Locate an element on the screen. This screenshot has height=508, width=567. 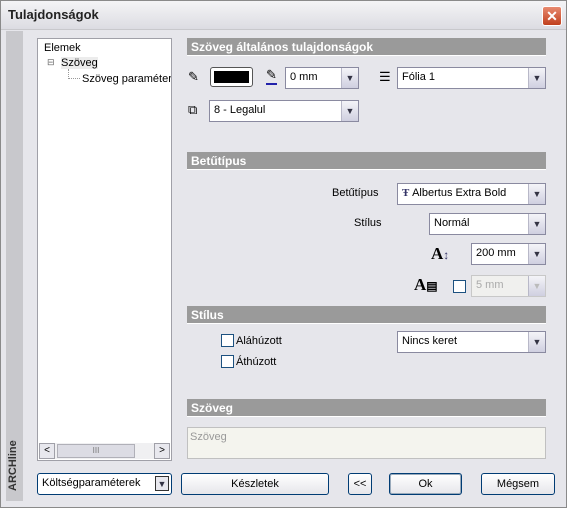
draw-order-select: 8 - Legalul ▼ is located at coordinates (284, 111).